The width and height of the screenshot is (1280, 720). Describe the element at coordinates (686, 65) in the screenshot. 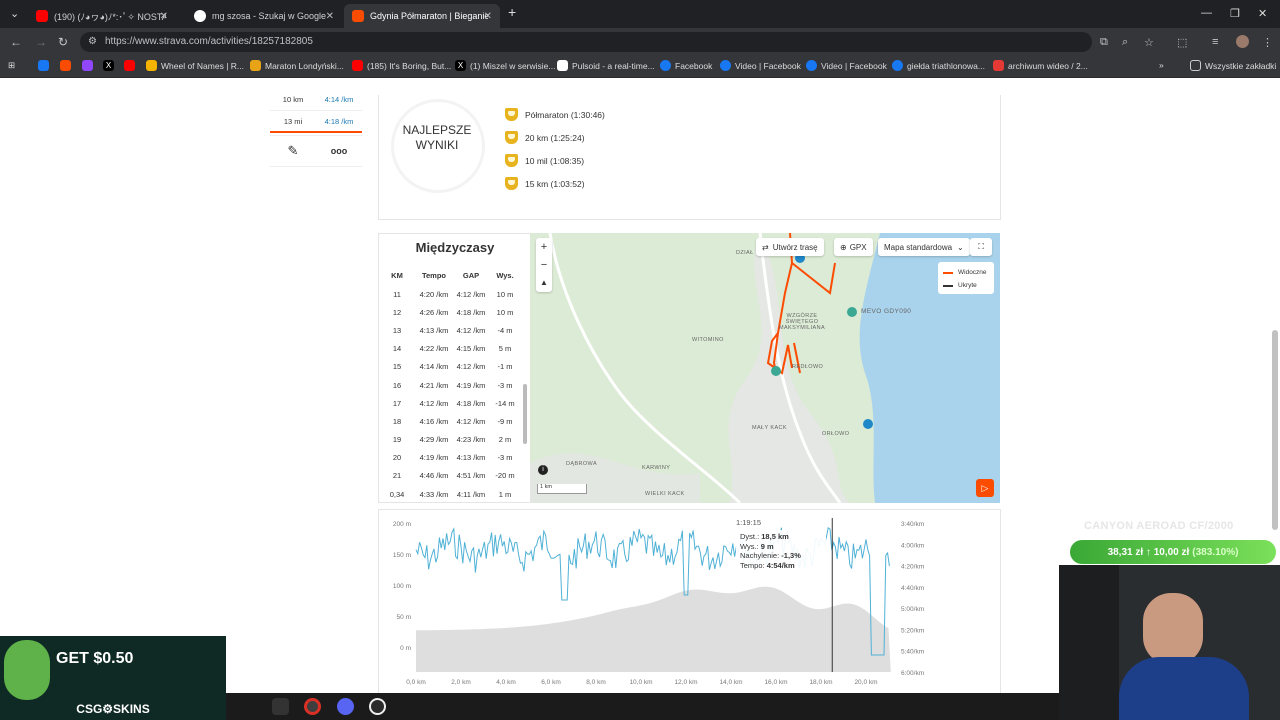

I see `bookmark-facebook-2: Facebook` at that location.